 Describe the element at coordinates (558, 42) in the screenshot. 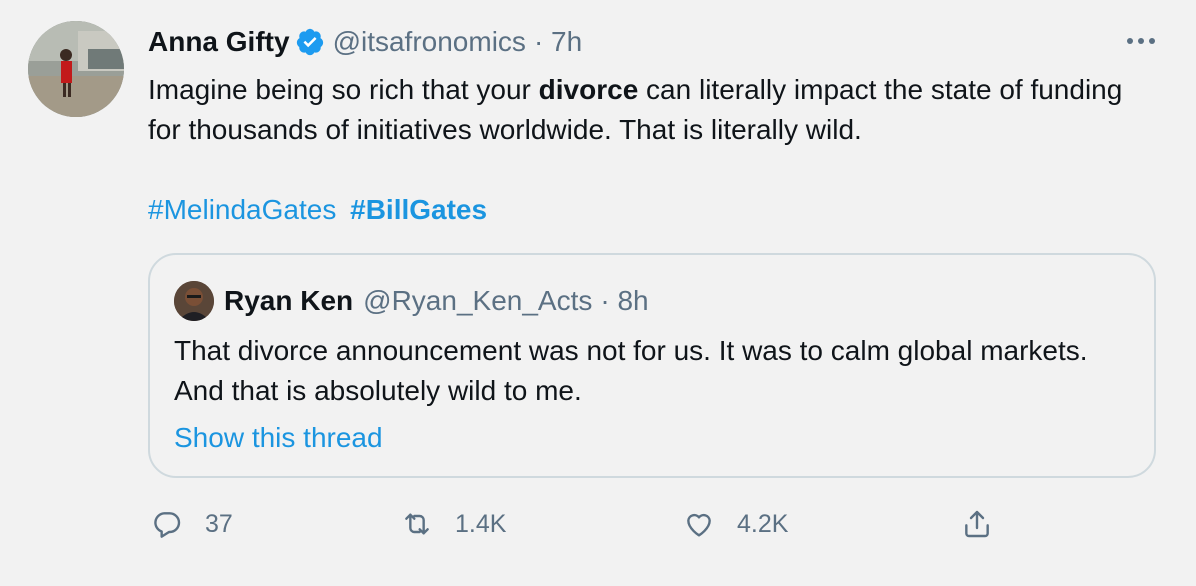

I see `tweet-timestamp: · 7h` at that location.